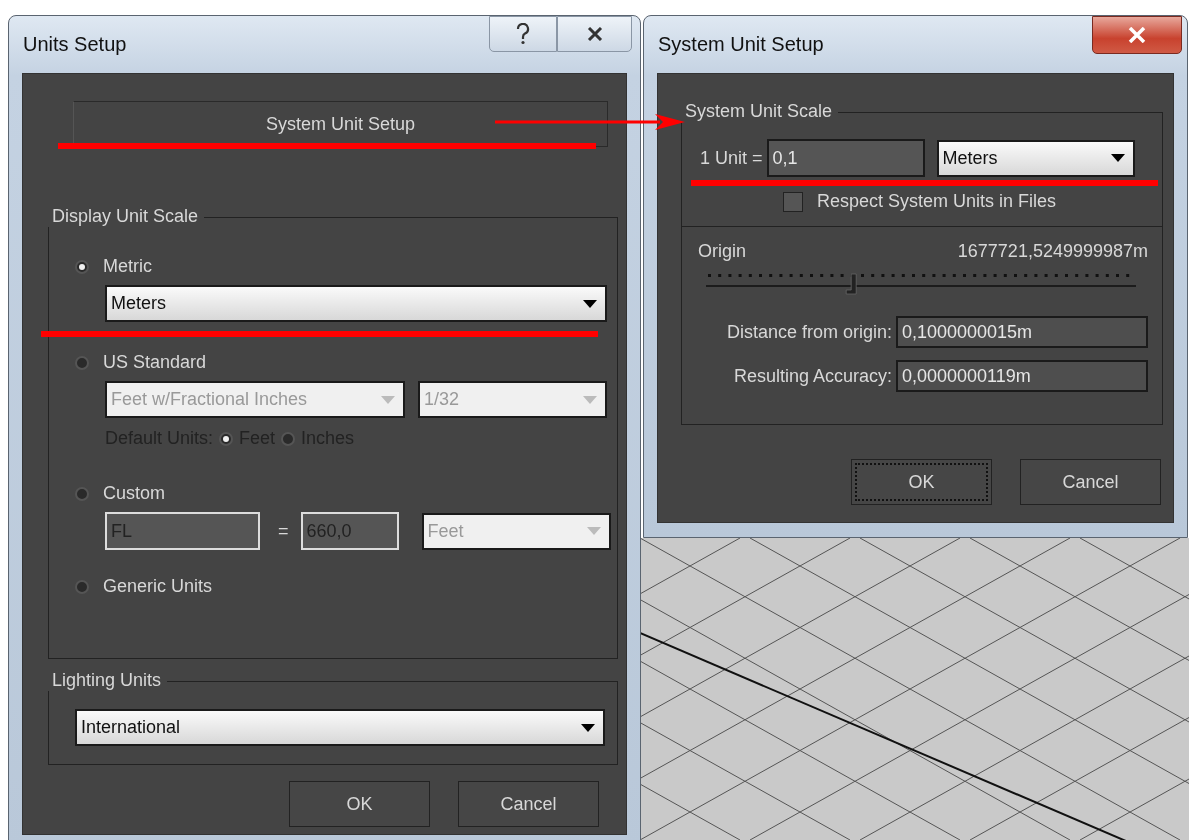 The width and height of the screenshot is (1189, 840). Describe the element at coordinates (1022, 332) in the screenshot. I see `text-field: 0,1000000015m` at that location.